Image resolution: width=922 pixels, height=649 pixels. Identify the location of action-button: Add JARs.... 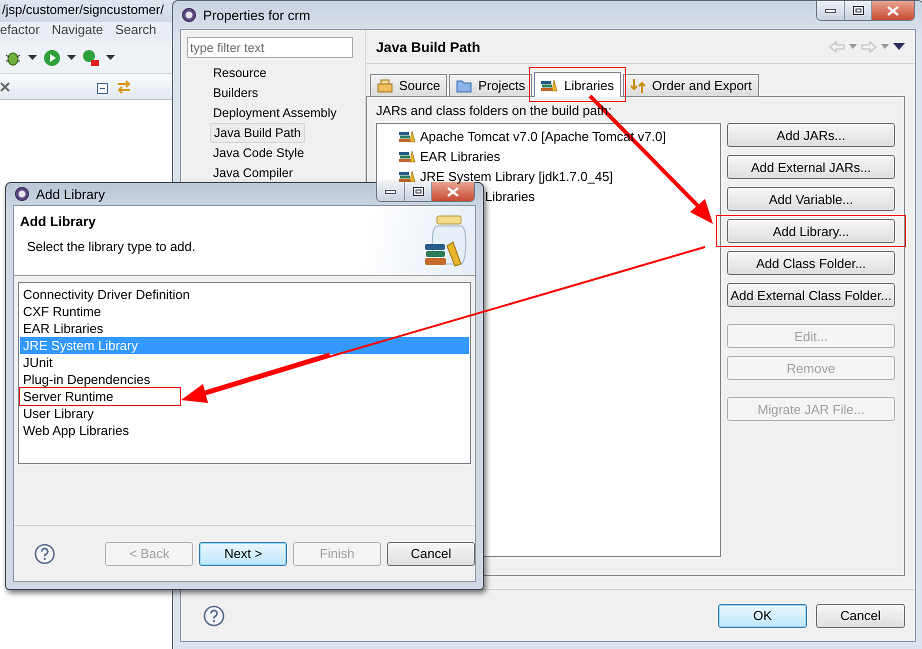
(811, 135).